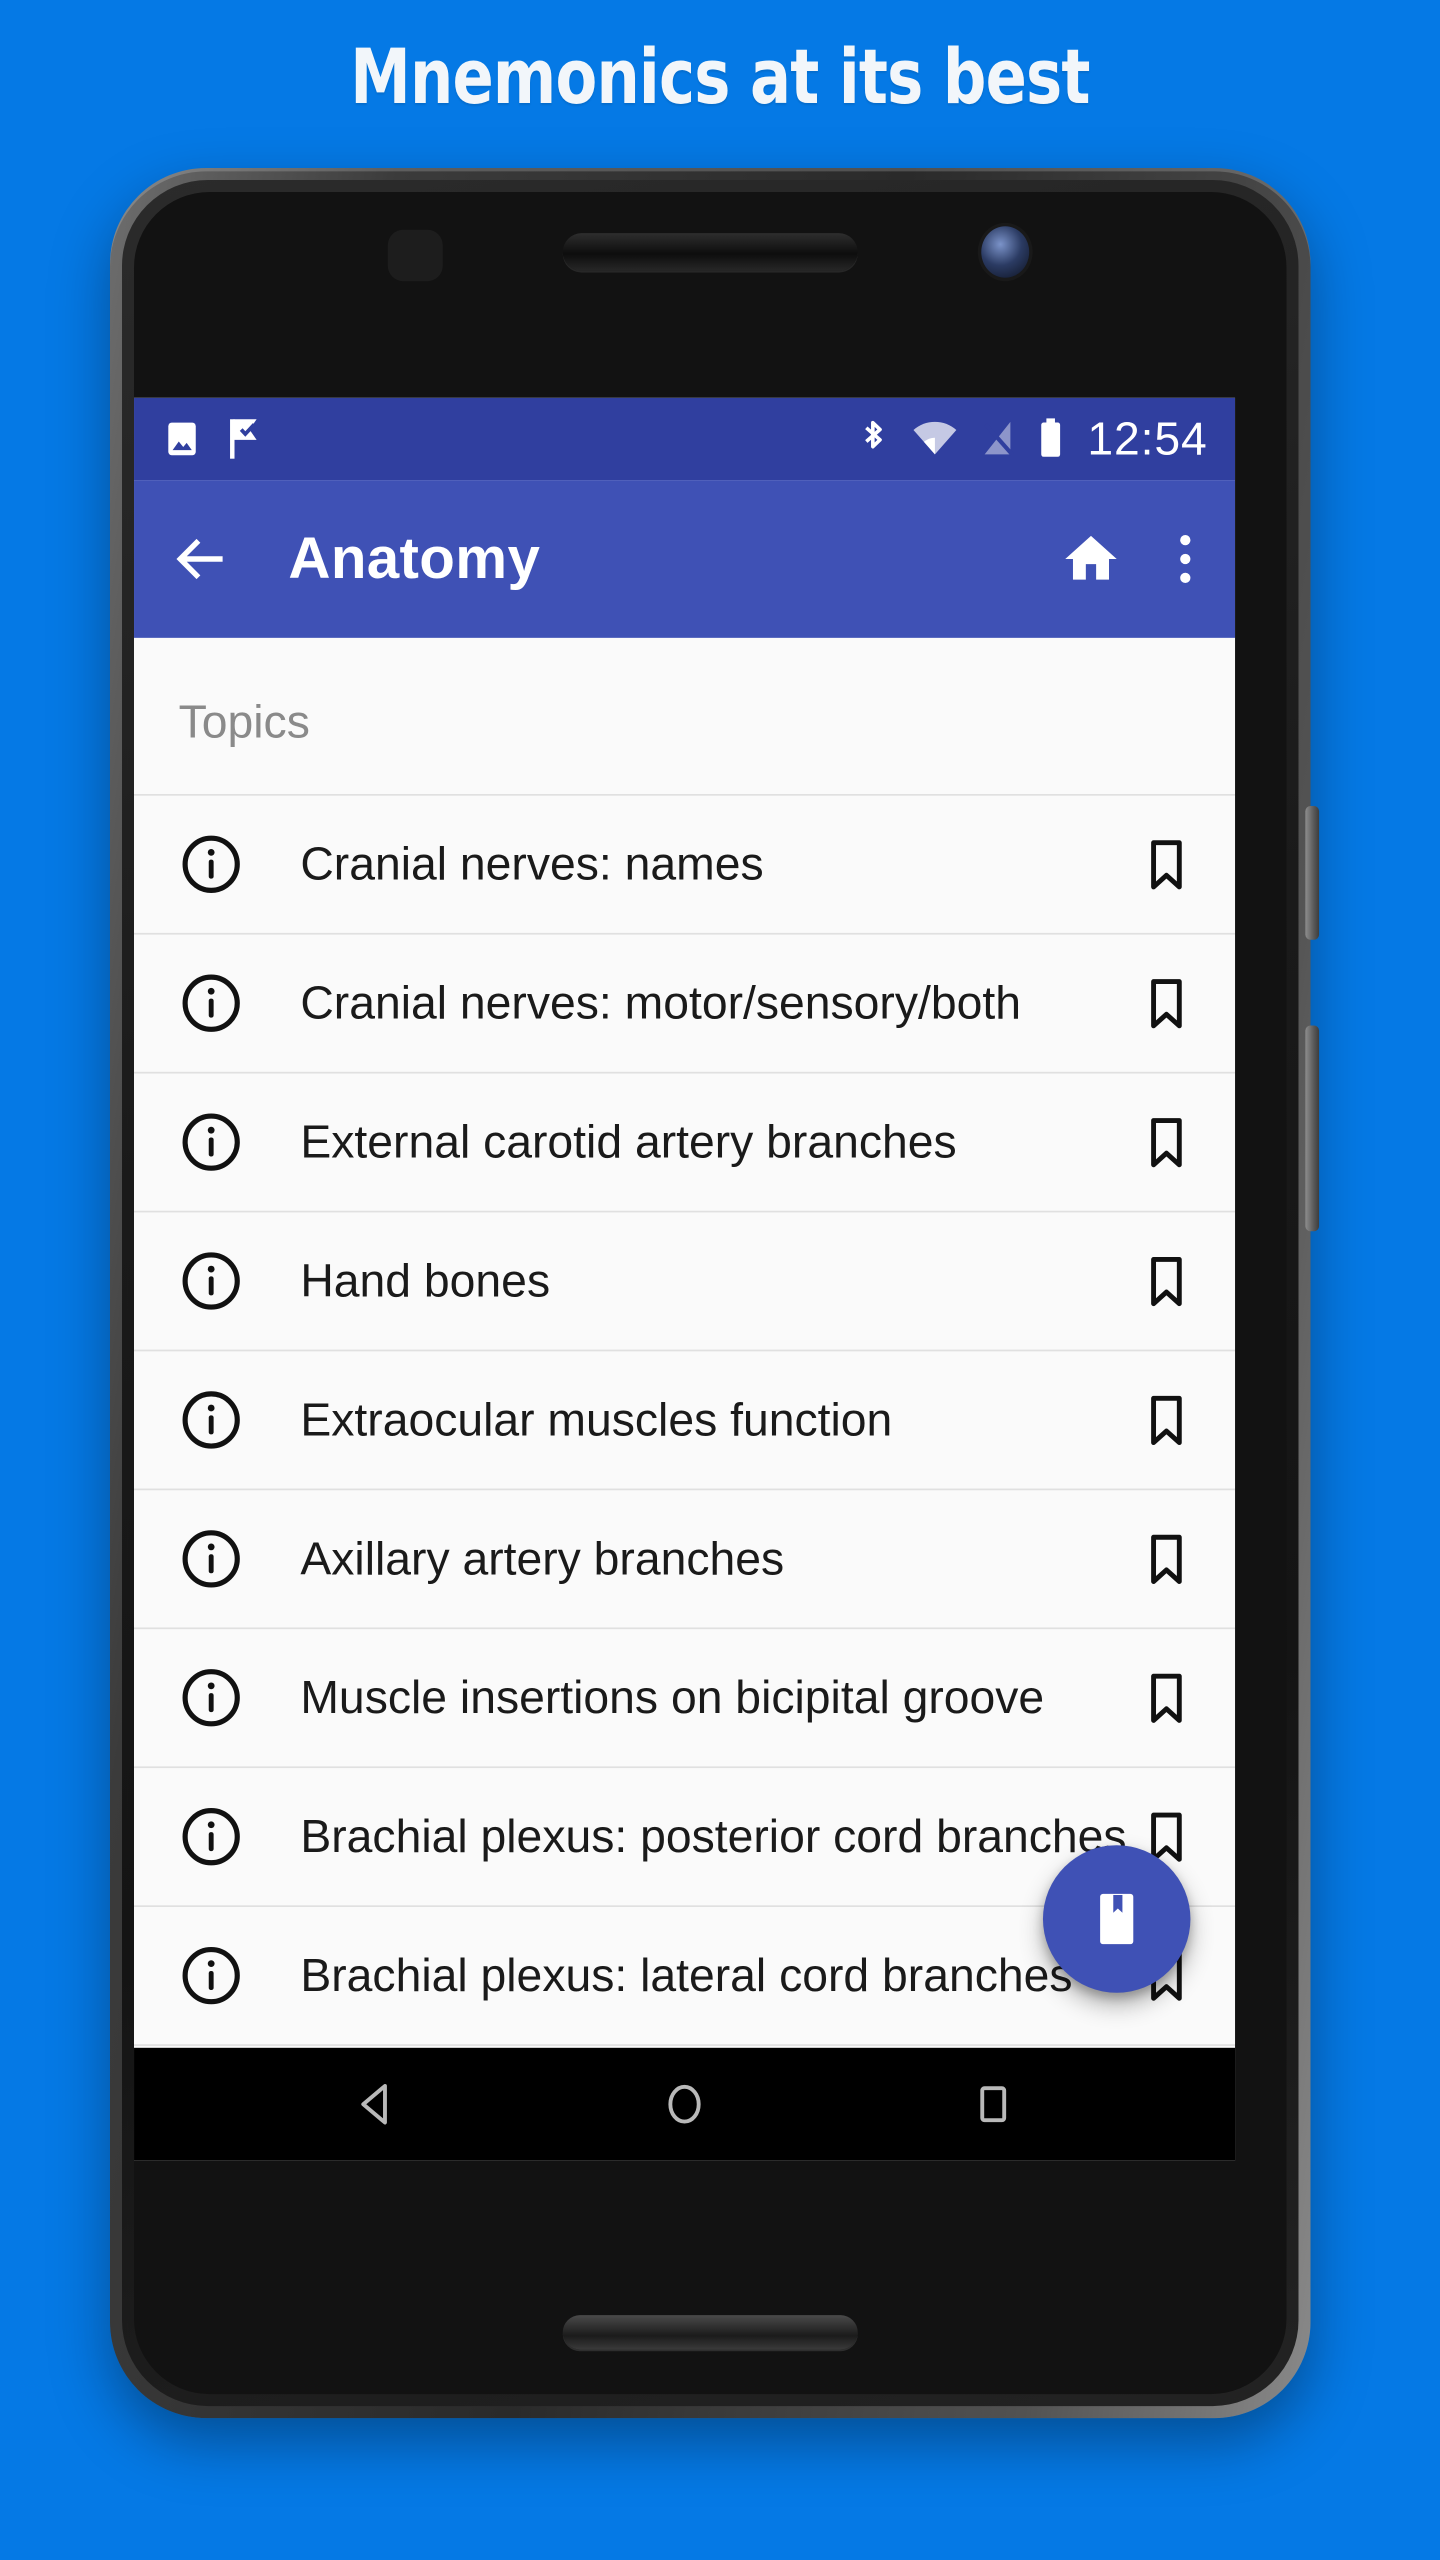  What do you see at coordinates (685, 2046) in the screenshot?
I see `list-item: Brachial plexus: medial cord branches` at bounding box center [685, 2046].